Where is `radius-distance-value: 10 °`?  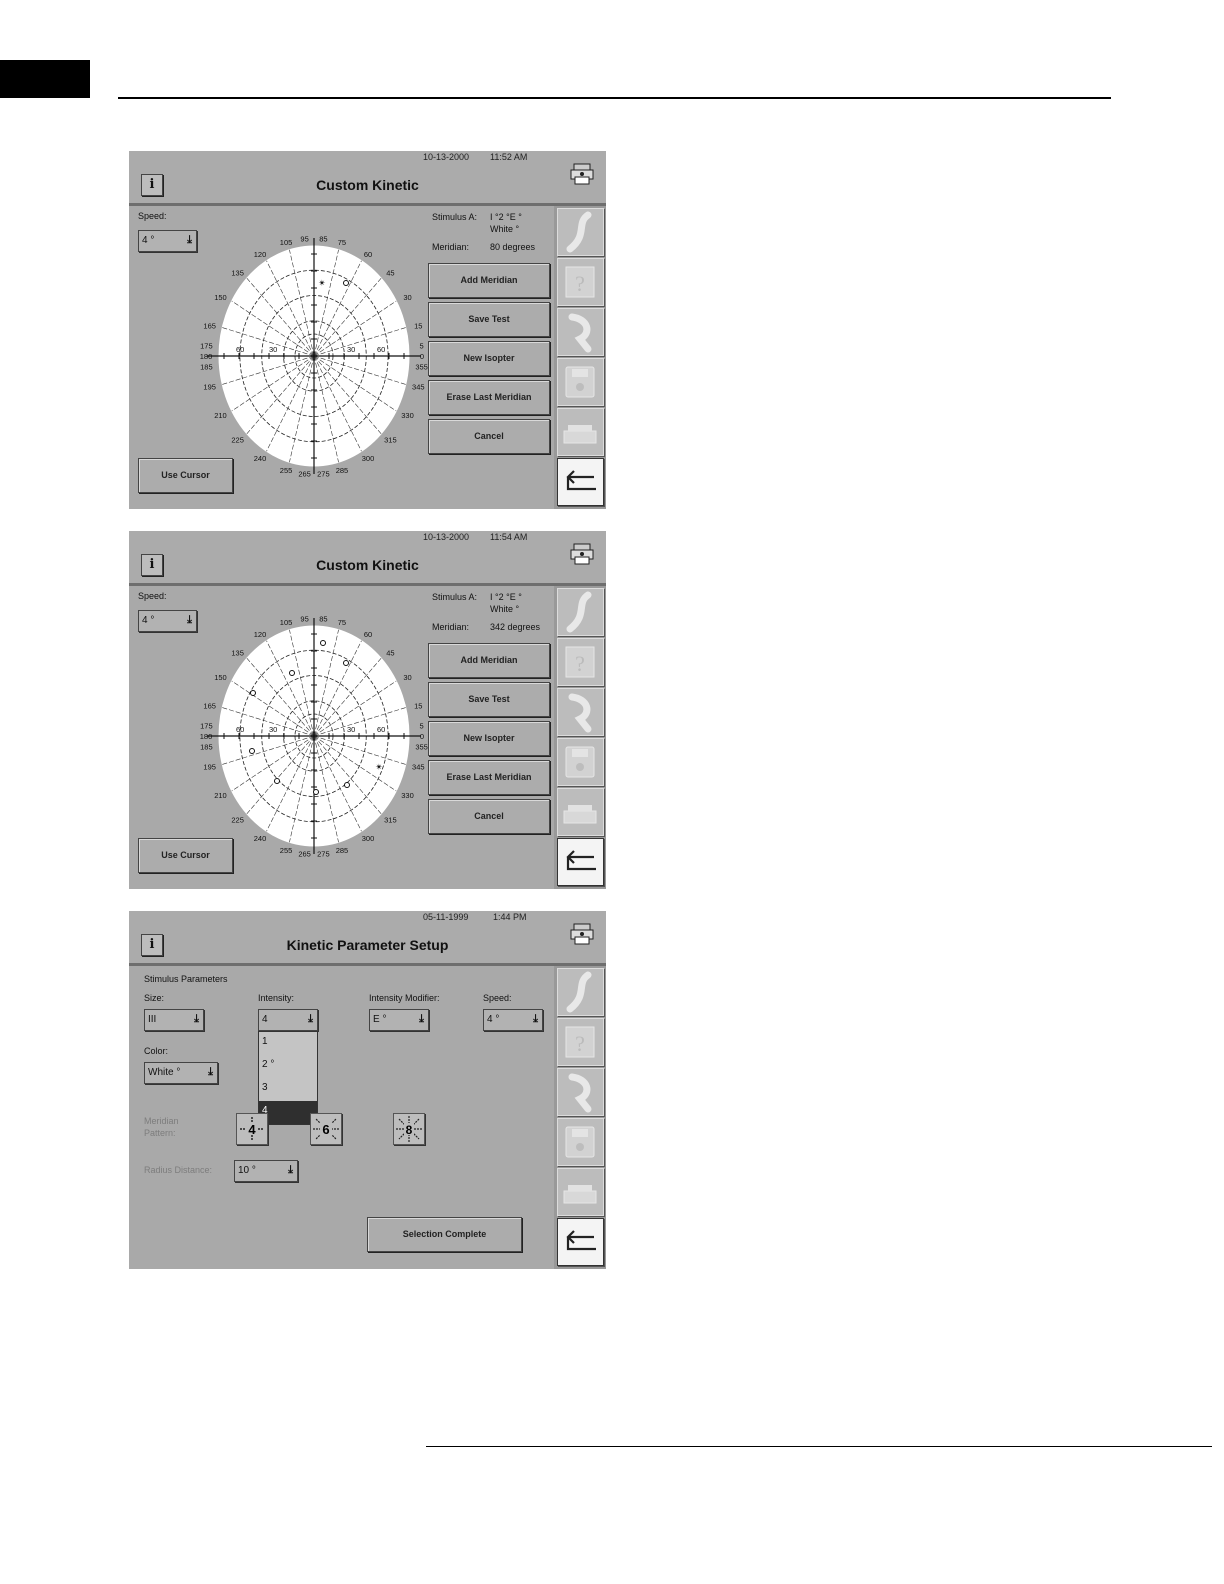
radius-distance-value: 10 ° is located at coordinates (247, 1170).